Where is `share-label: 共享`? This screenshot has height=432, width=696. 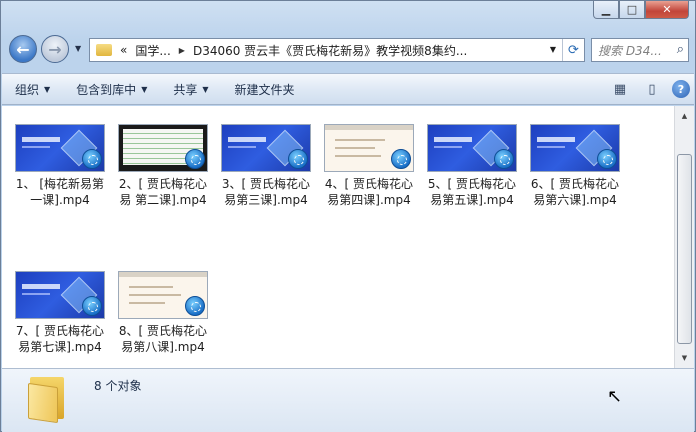
share-label: 共享 is located at coordinates (185, 89).